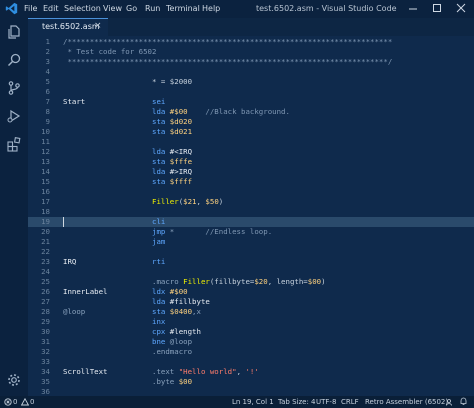 Image resolution: width=474 pixels, height=408 pixels. Describe the element at coordinates (251, 212) in the screenshot. I see `code-line: 18` at that location.